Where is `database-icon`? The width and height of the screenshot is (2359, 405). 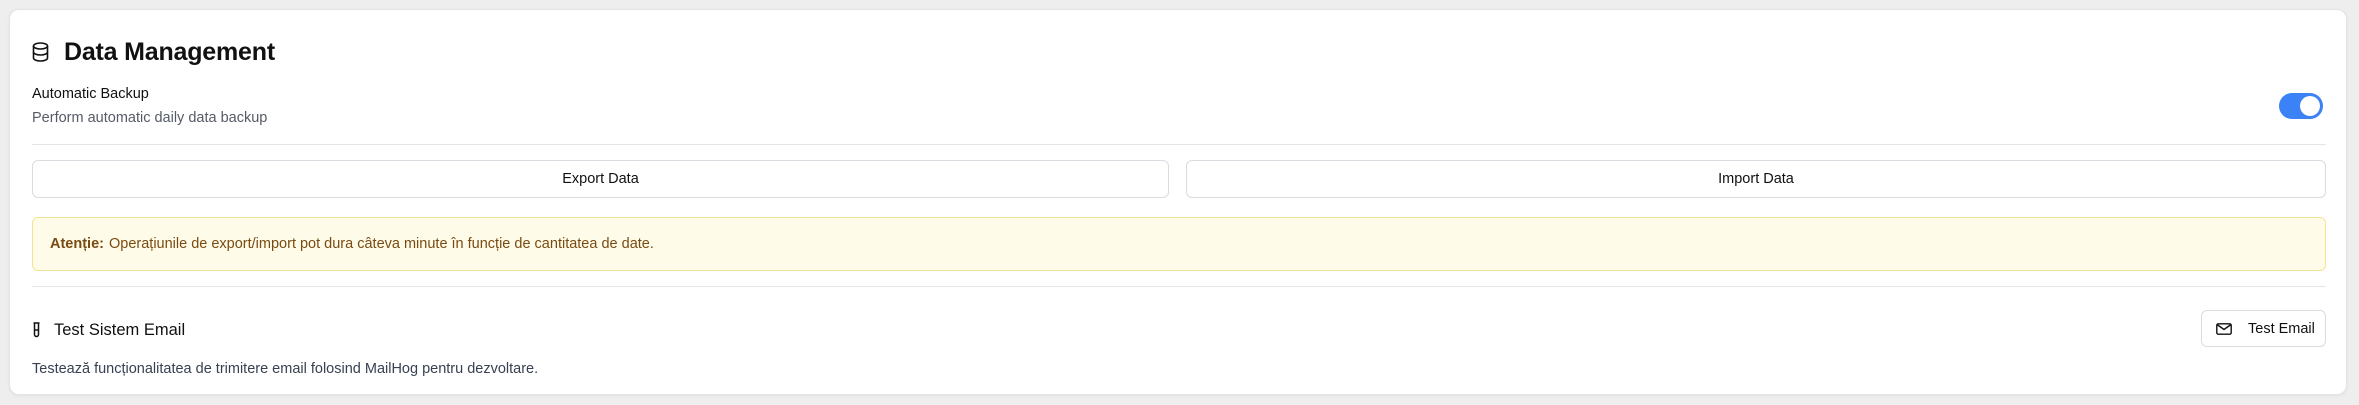
database-icon is located at coordinates (42, 52).